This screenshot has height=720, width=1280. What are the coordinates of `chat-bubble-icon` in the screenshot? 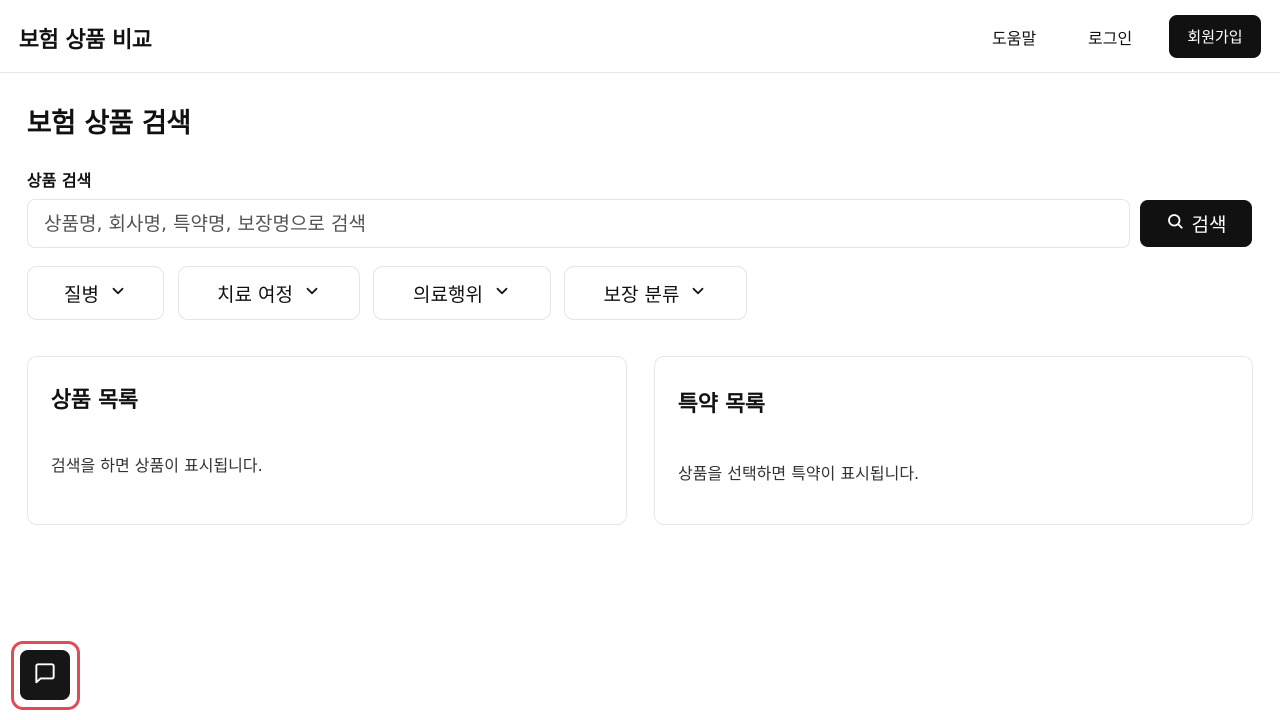 It's located at (45, 675).